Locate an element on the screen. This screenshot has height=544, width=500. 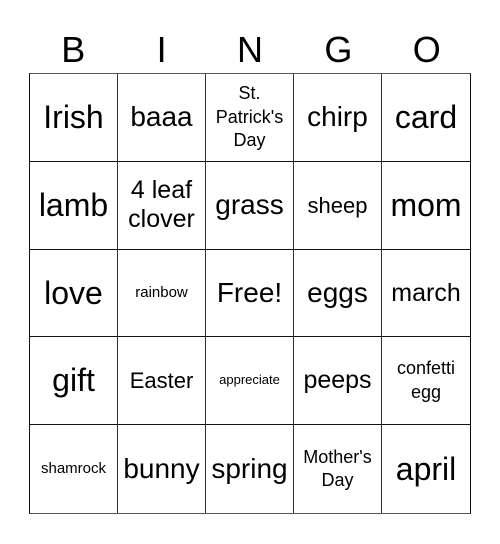
bingo-cell-label: april is located at coordinates (426, 468).